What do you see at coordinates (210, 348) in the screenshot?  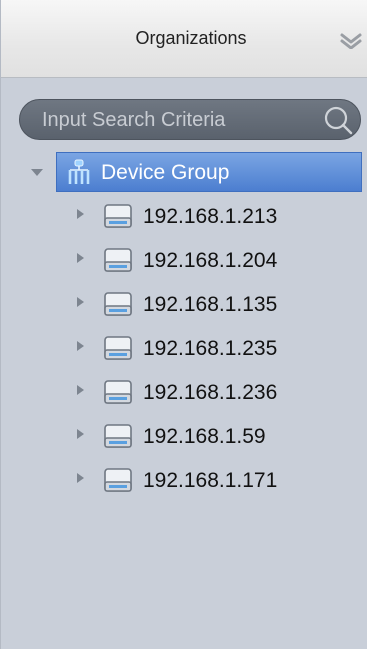 I see `node-label: 192.168.1.235` at bounding box center [210, 348].